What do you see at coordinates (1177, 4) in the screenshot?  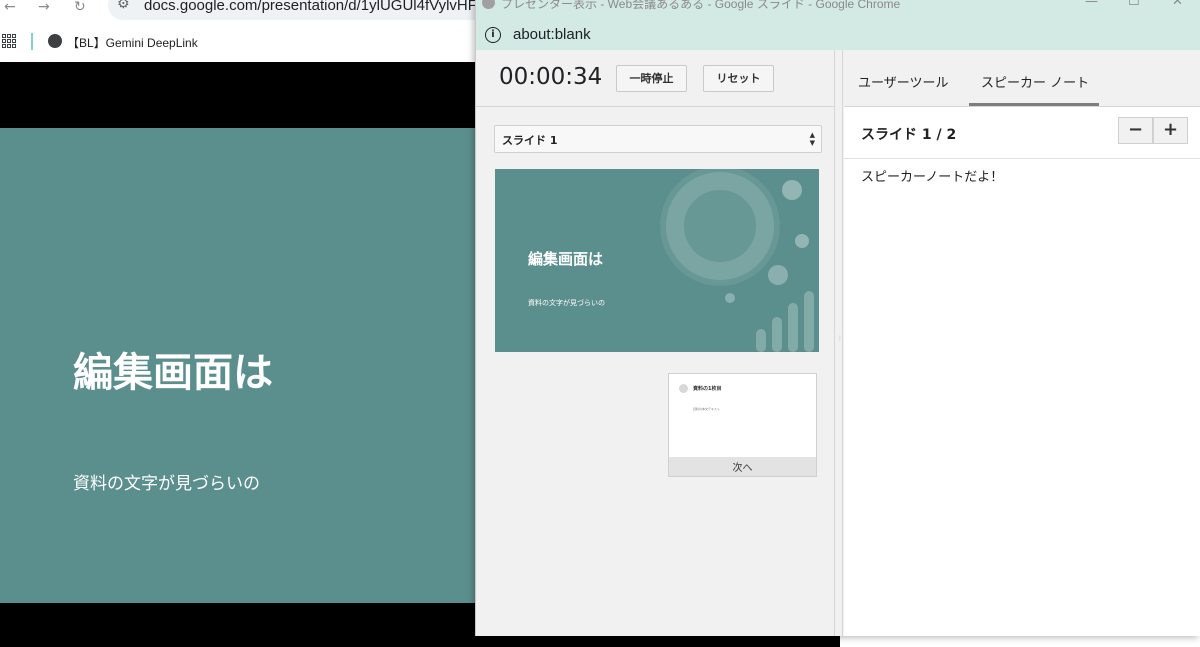 I see `close-icon: ✕` at bounding box center [1177, 4].